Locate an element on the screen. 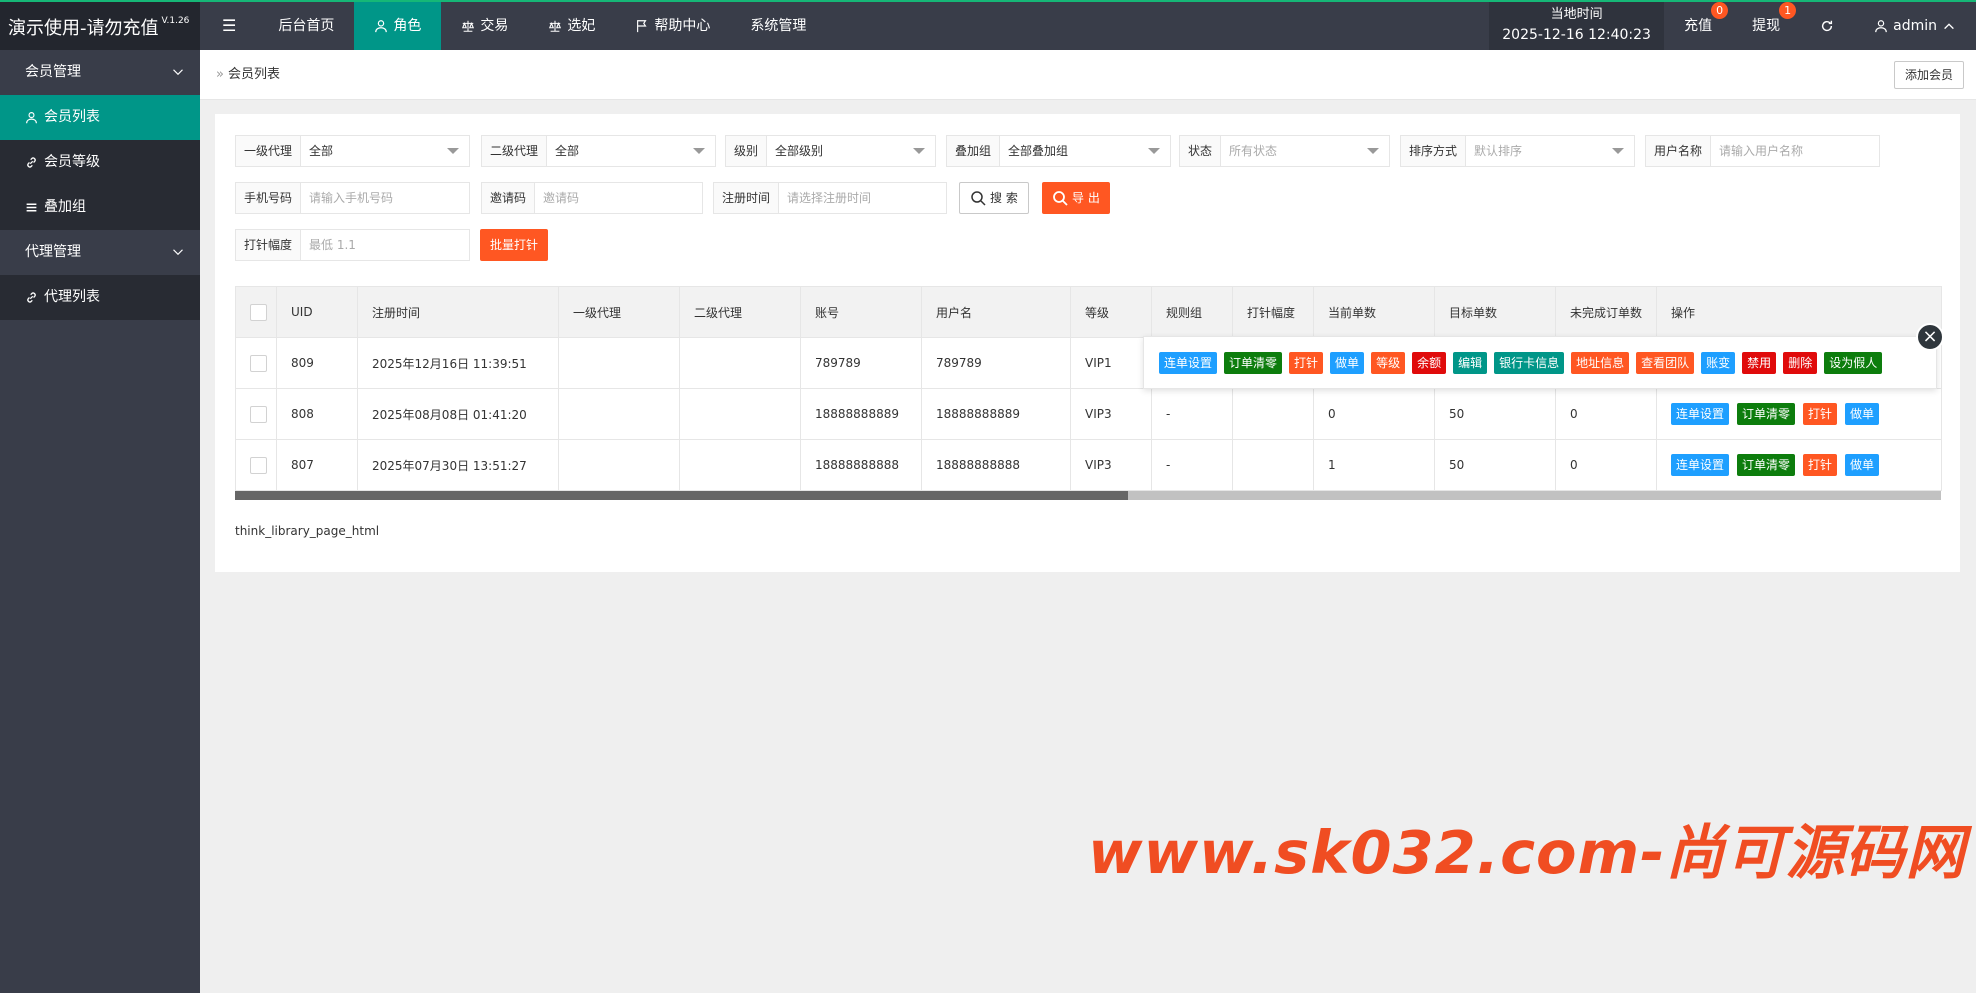 The height and width of the screenshot is (993, 1976). add-member-button: 添加会员 is located at coordinates (1928, 75).